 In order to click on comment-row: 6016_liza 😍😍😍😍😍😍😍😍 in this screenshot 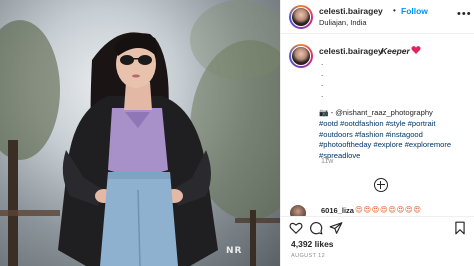, I will do `click(377, 210)`.